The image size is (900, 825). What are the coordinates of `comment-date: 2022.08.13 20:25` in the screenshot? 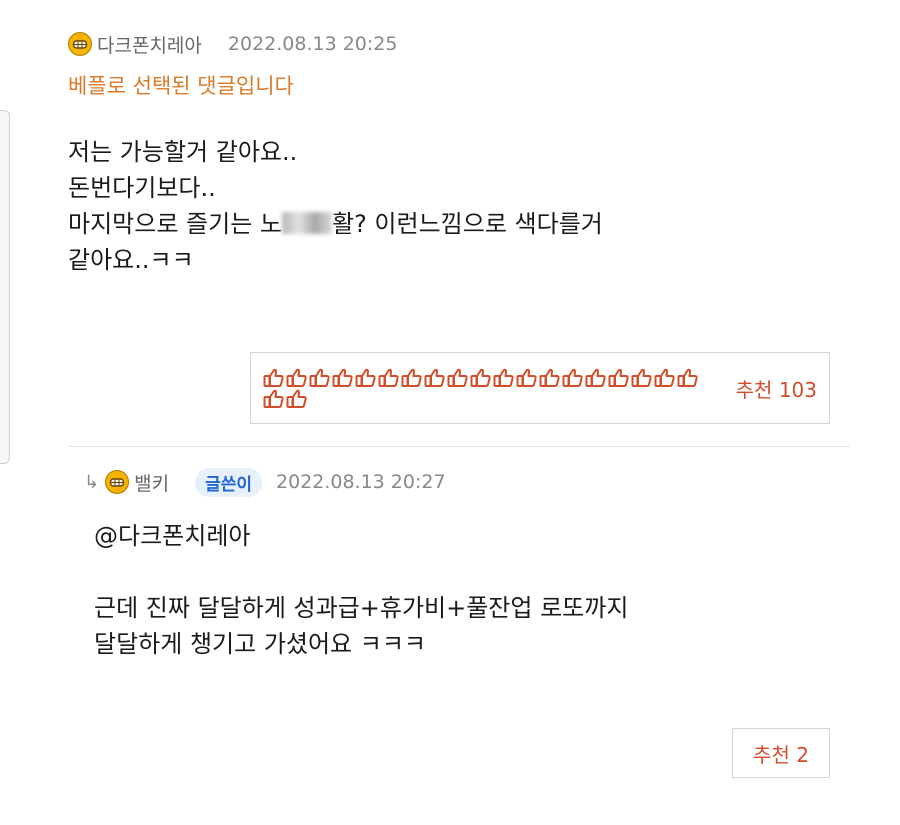 It's located at (312, 44).